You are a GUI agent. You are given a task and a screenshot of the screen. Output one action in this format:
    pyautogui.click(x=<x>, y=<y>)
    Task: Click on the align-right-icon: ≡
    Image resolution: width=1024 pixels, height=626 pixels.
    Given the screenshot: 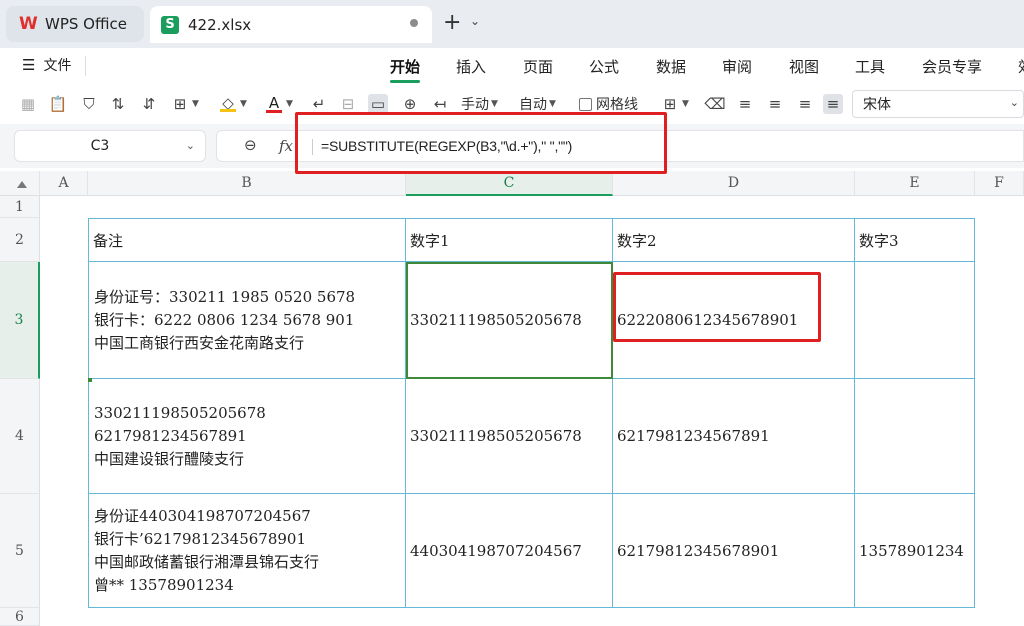 What is the action you would take?
    pyautogui.click(x=805, y=104)
    